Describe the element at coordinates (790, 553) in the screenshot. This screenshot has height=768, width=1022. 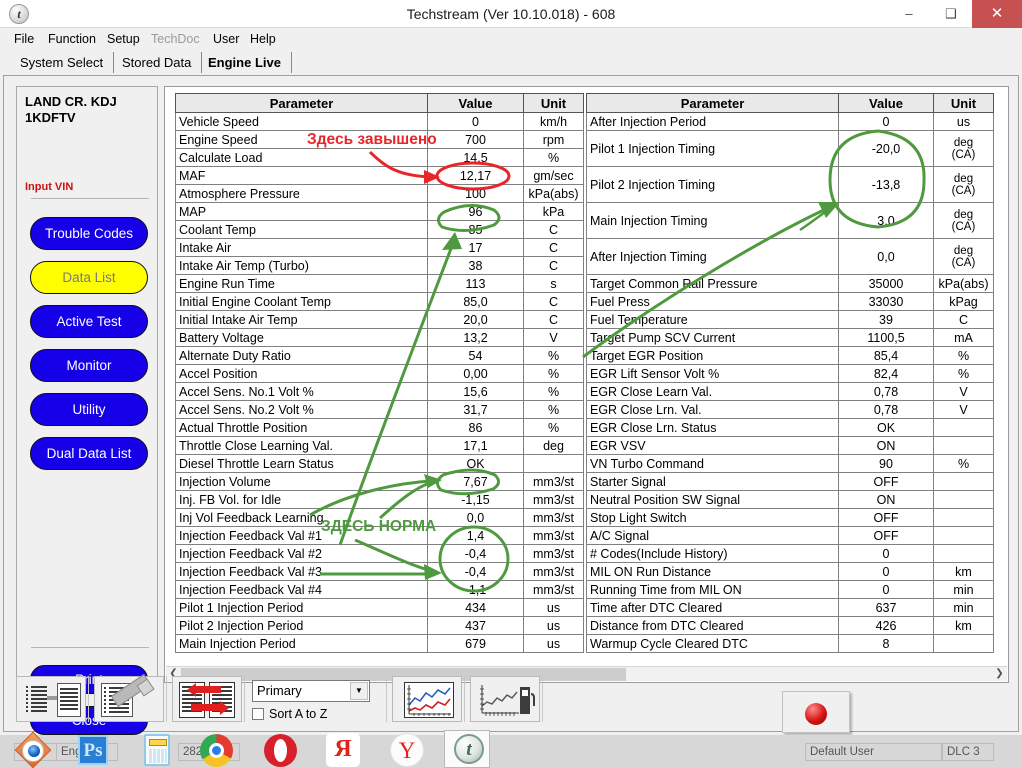
I see `table-row: # Codes(Include History) 0` at that location.